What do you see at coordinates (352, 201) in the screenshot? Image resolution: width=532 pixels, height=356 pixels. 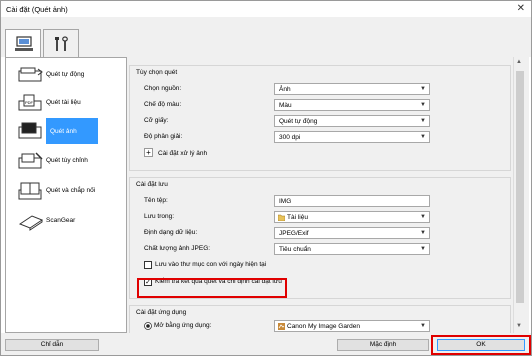 I see `file-name-field: IMG` at bounding box center [352, 201].